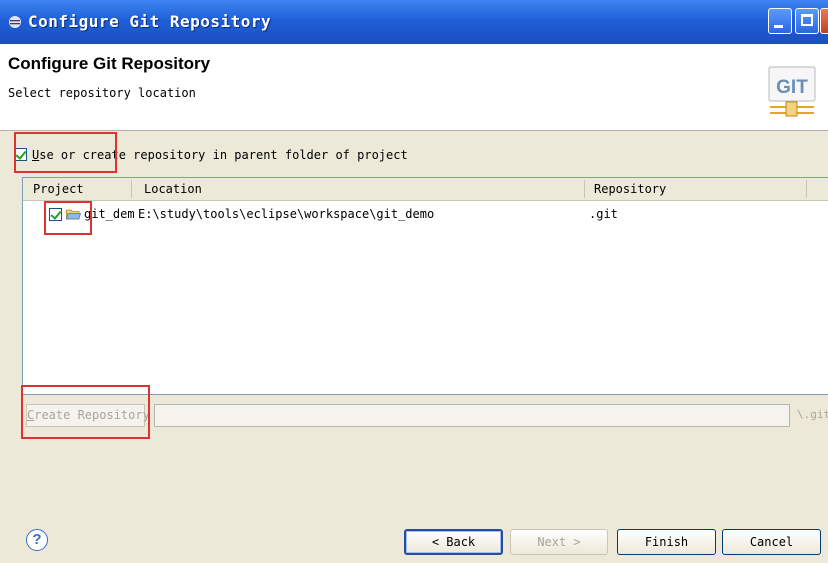 The image size is (828, 563). I want to click on next-button: Next >, so click(559, 542).